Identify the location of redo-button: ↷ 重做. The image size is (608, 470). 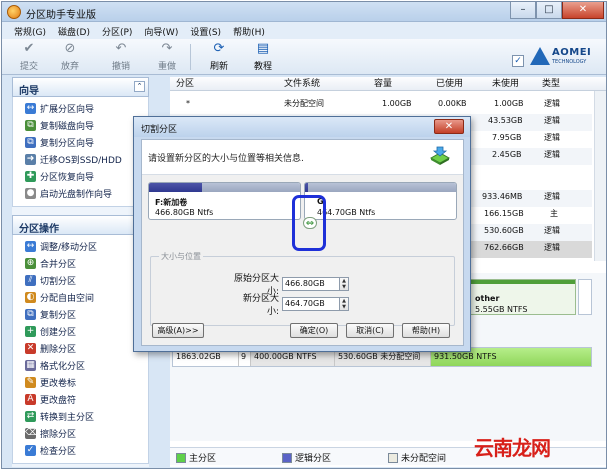
(167, 56).